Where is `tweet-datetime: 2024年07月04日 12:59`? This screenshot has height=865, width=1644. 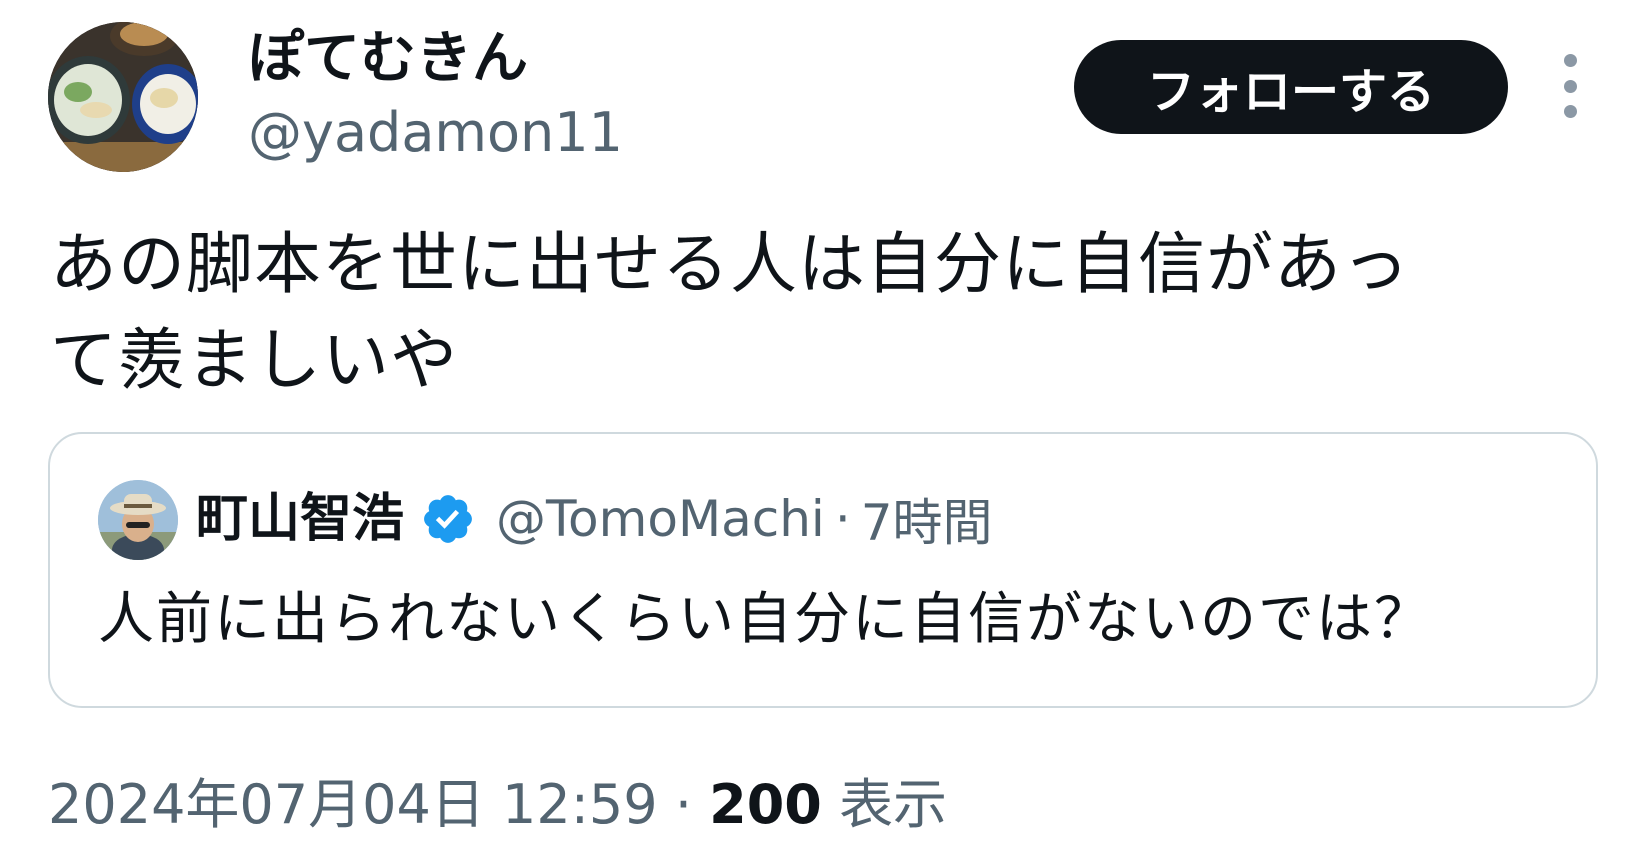
tweet-datetime: 2024年07月04日 12:59 is located at coordinates (353, 804).